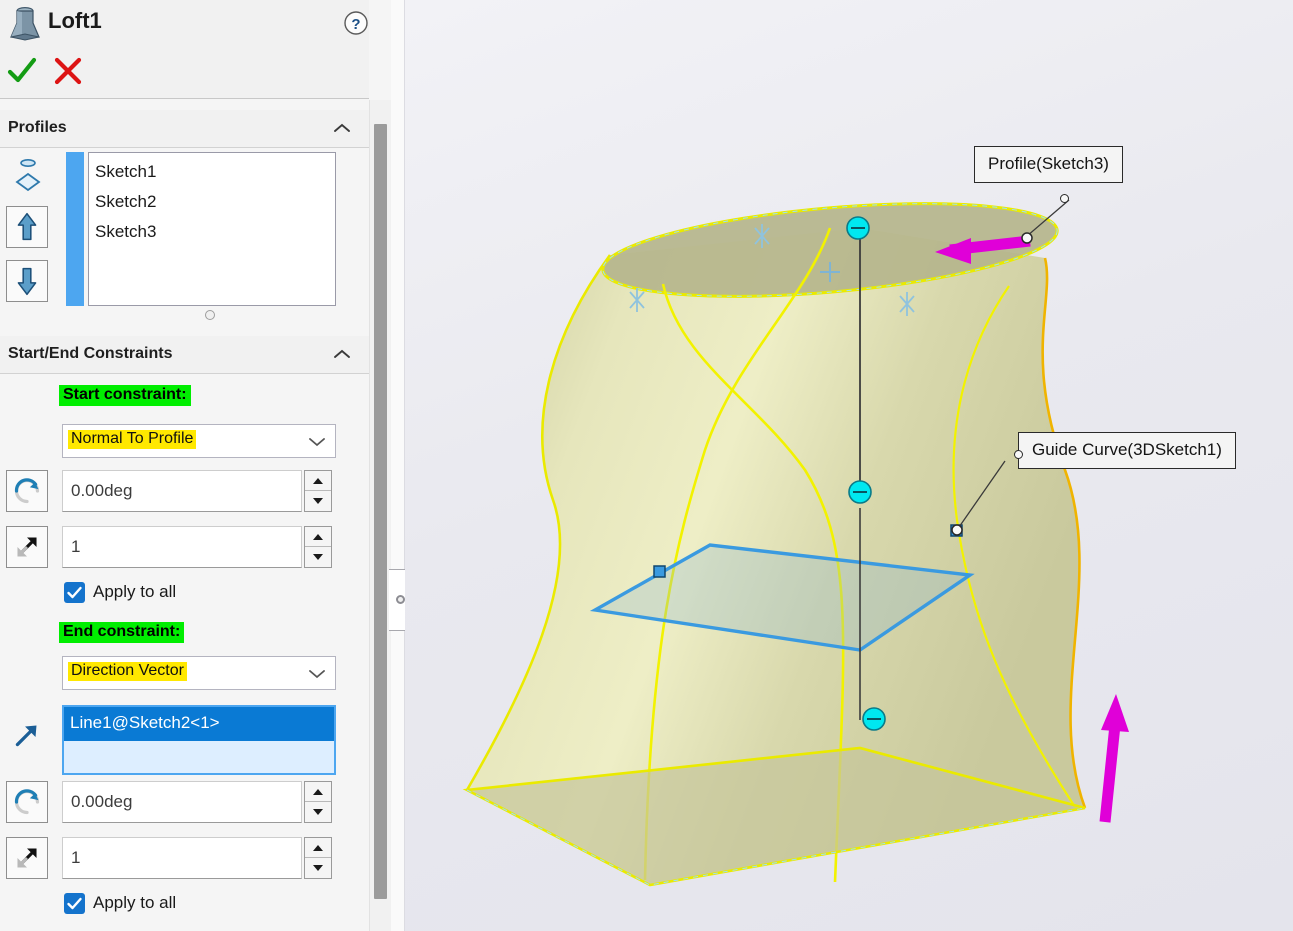 The height and width of the screenshot is (931, 1293). I want to click on profiles-accent-bar, so click(75, 229).